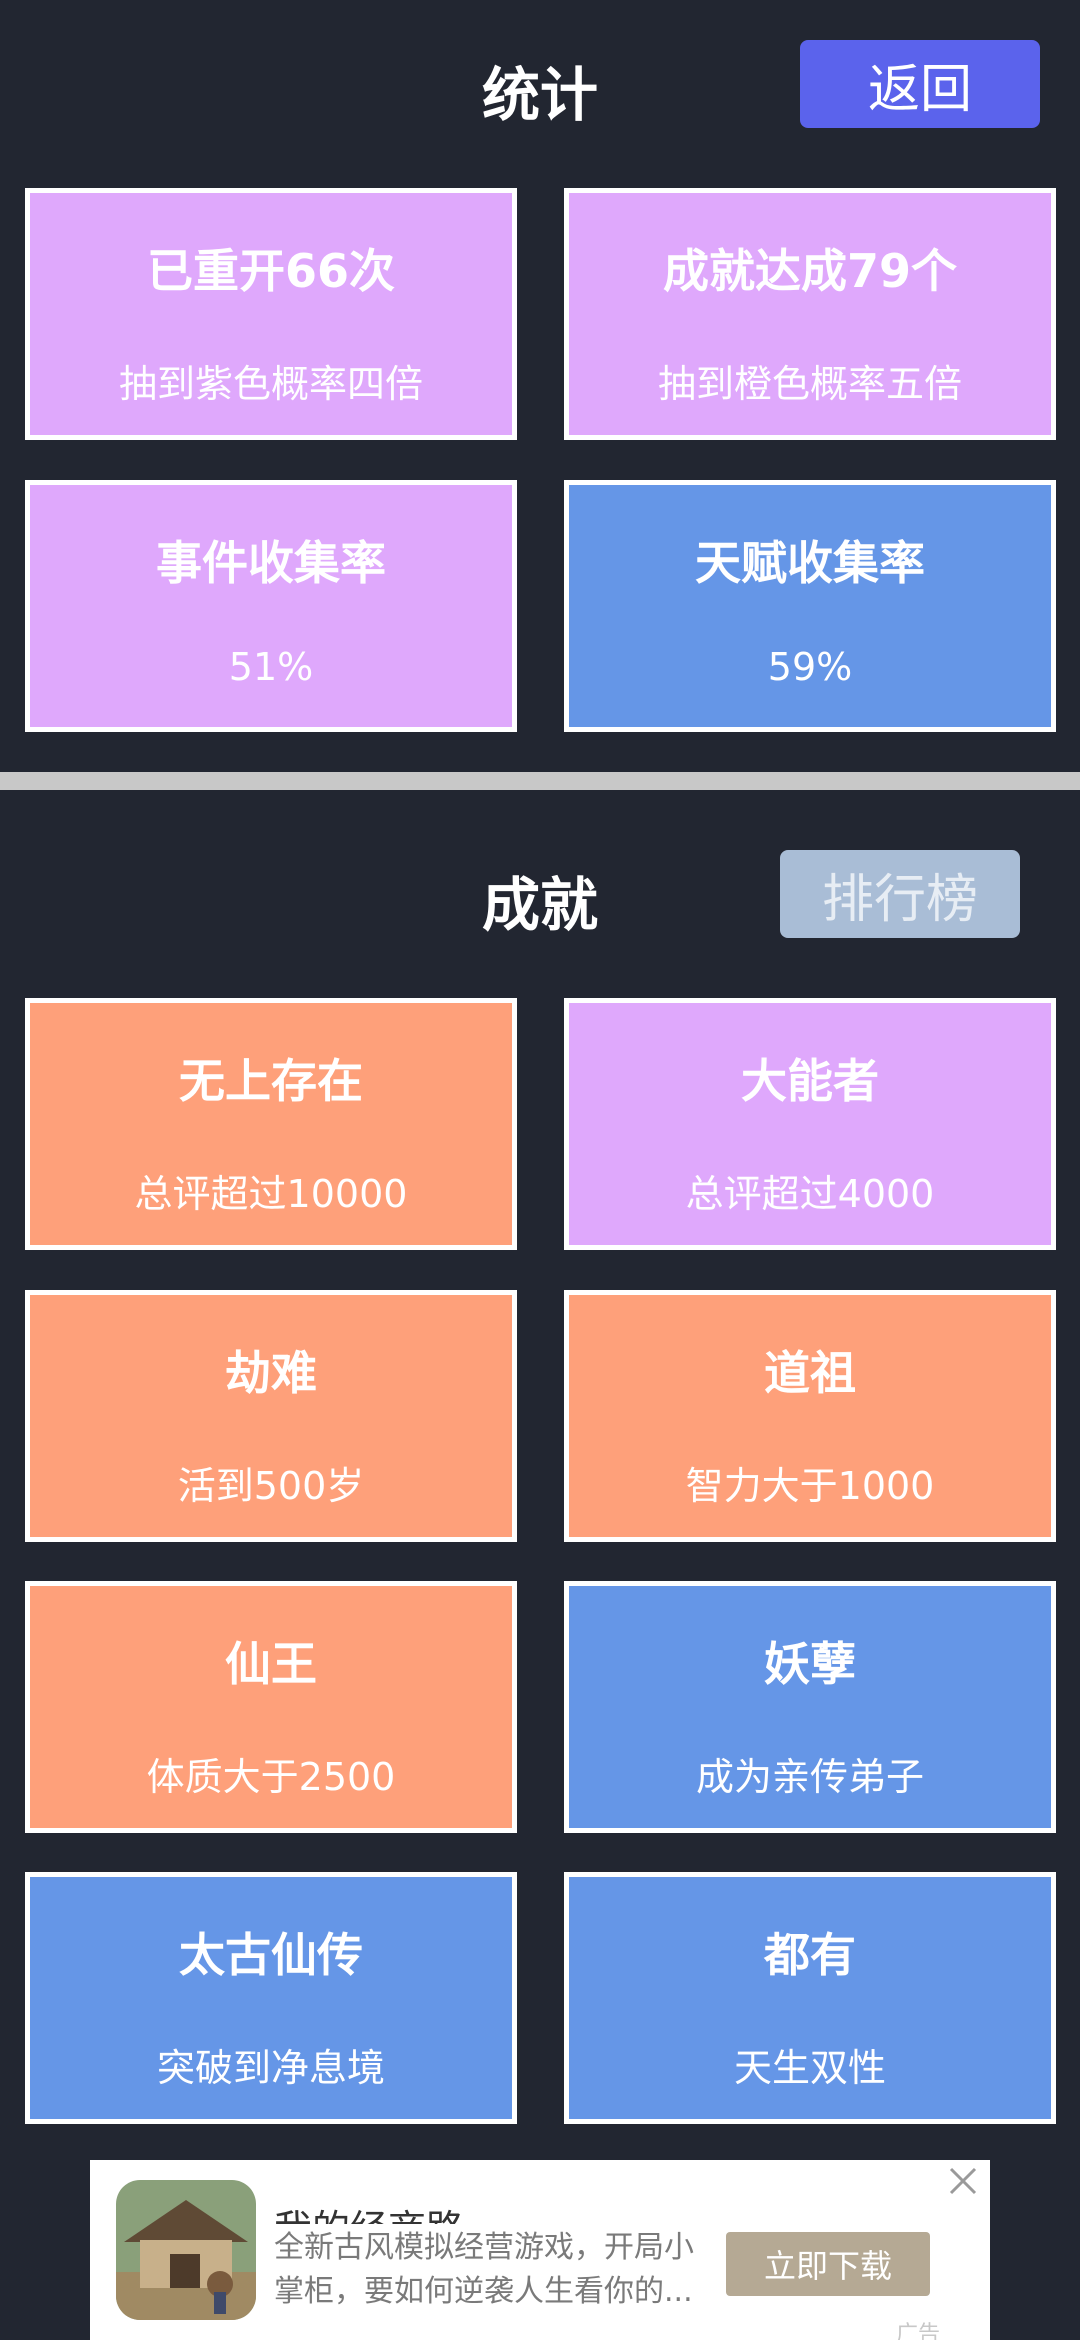 Image resolution: width=1080 pixels, height=2340 pixels. What do you see at coordinates (186, 2250) in the screenshot?
I see `game-thumbnail-icon` at bounding box center [186, 2250].